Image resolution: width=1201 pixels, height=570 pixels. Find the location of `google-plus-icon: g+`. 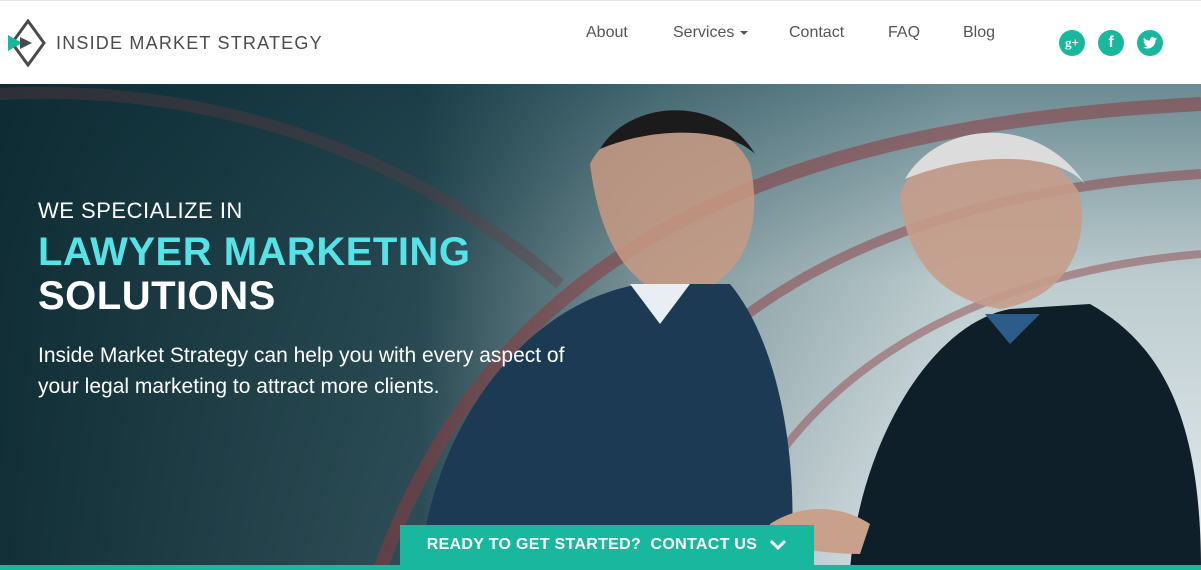

google-plus-icon: g+ is located at coordinates (1072, 42).